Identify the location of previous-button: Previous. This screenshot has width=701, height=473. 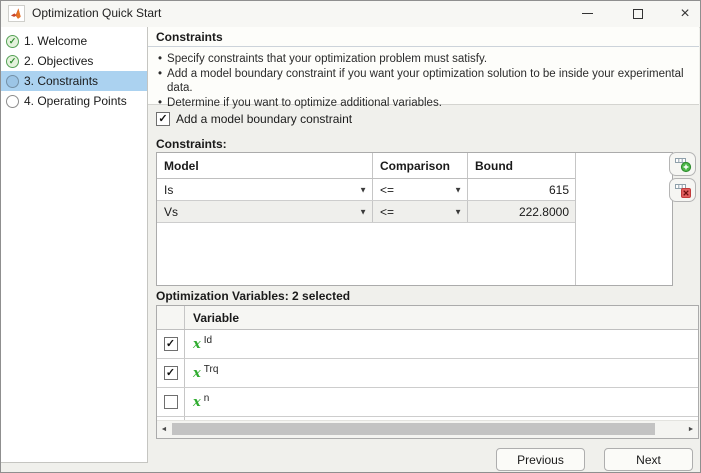
(540, 459).